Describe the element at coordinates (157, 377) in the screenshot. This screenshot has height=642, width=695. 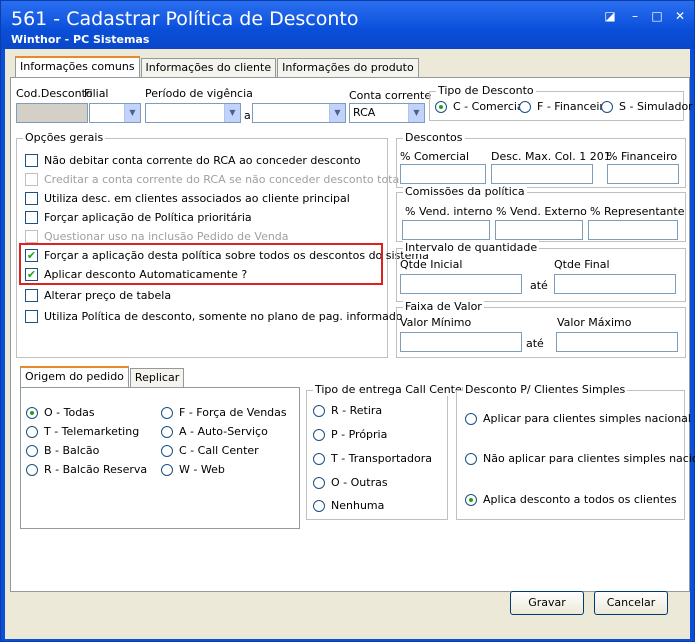
I see `tab-replicar: Replicar` at that location.